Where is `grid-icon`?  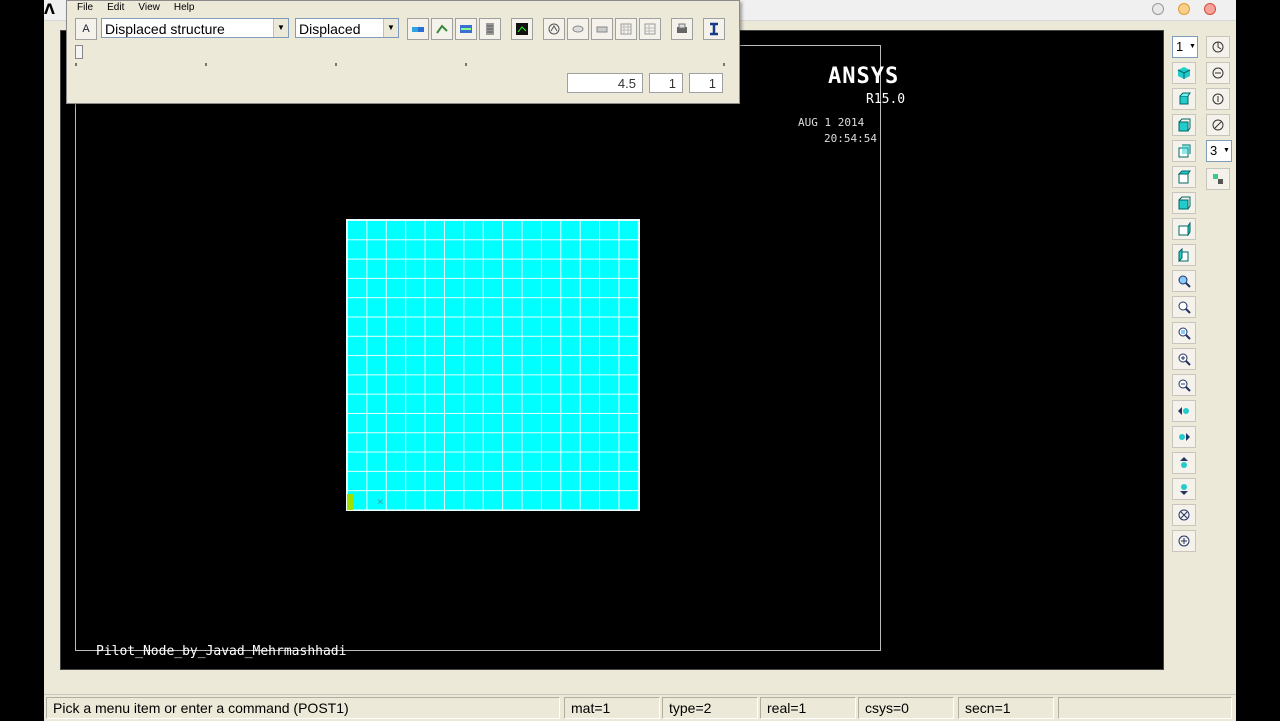 grid-icon is located at coordinates (650, 29).